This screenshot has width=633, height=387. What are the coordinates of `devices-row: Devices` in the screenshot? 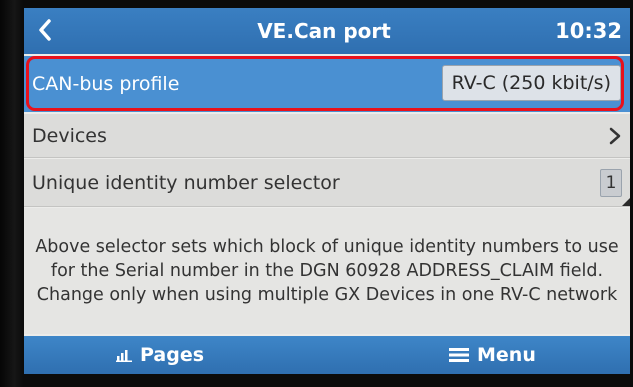 It's located at (327, 136).